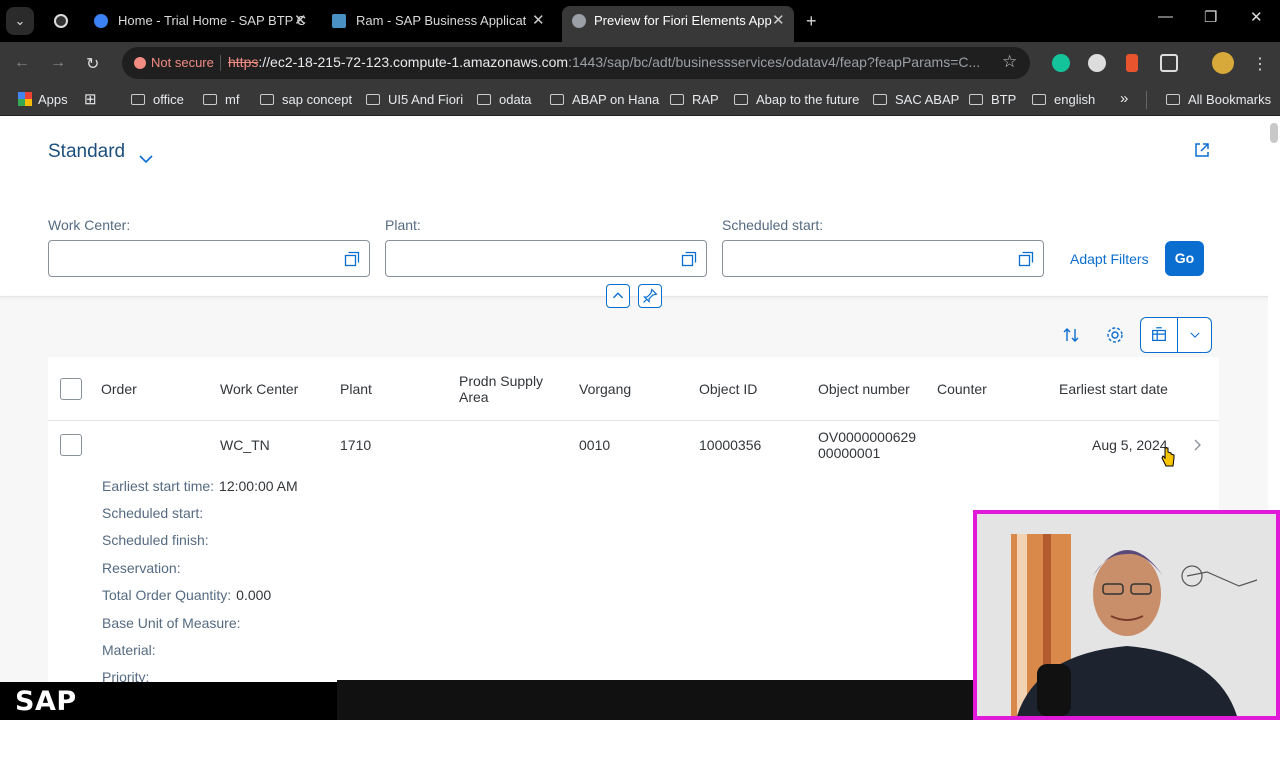  Describe the element at coordinates (212, 21) in the screenshot. I see `tab-label: Home - Trial Home - SAP BTP C` at that location.